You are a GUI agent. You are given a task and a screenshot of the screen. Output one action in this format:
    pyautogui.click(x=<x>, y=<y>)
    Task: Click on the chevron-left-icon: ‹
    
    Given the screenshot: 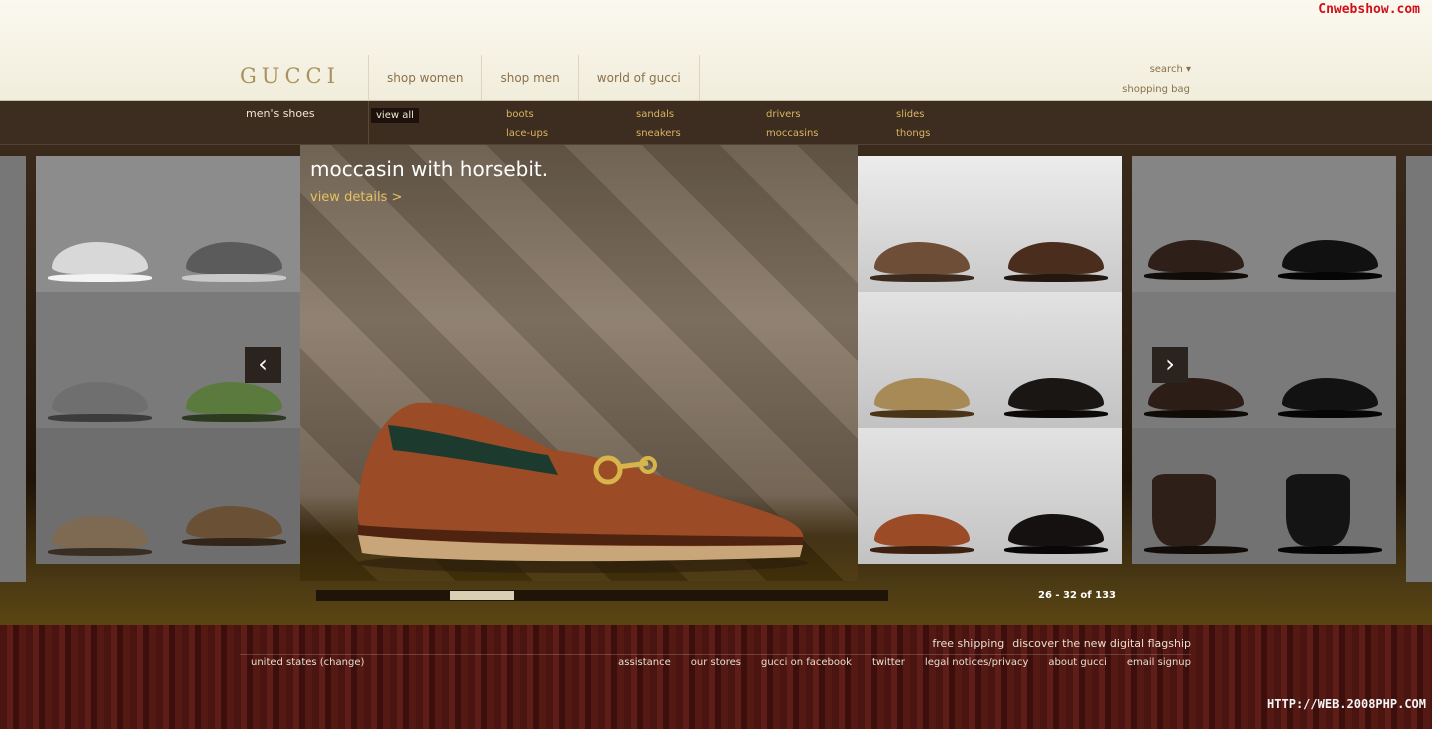 What is the action you would take?
    pyautogui.click(x=263, y=364)
    